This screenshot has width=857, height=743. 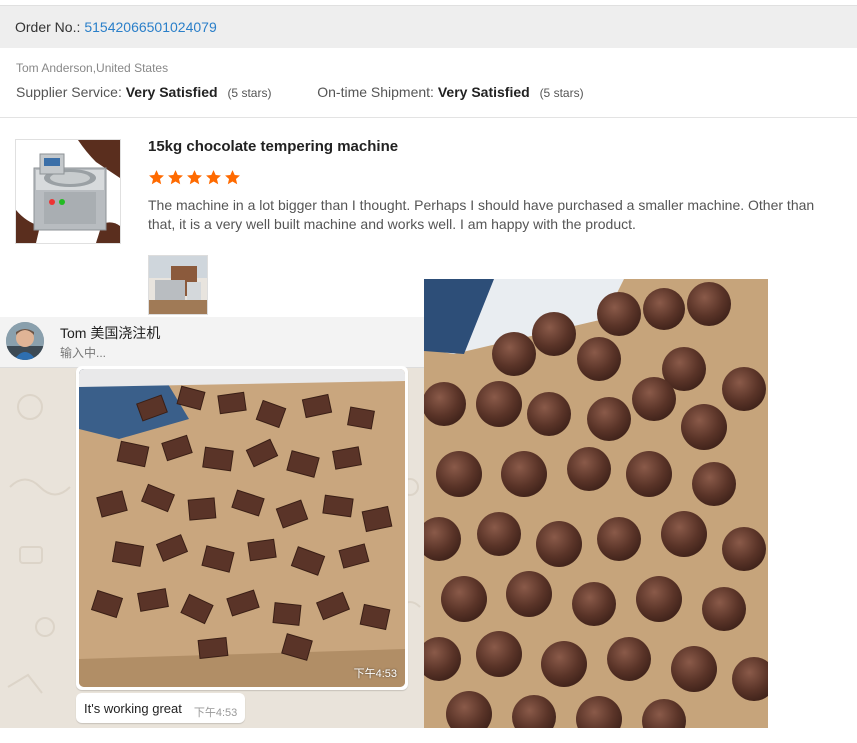 I want to click on review-photo-thumbnail, so click(x=178, y=285).